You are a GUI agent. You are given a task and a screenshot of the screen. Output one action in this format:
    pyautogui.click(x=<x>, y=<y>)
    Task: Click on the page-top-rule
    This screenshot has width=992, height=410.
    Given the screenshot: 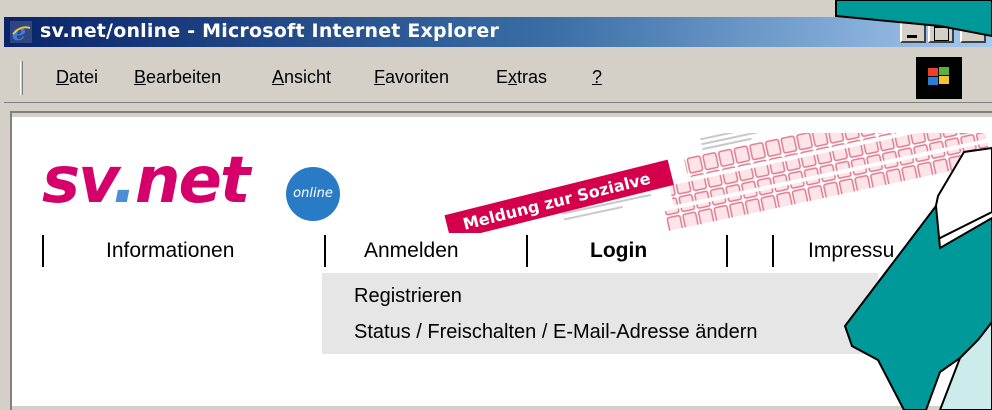 What is the action you would take?
    pyautogui.click(x=502, y=115)
    